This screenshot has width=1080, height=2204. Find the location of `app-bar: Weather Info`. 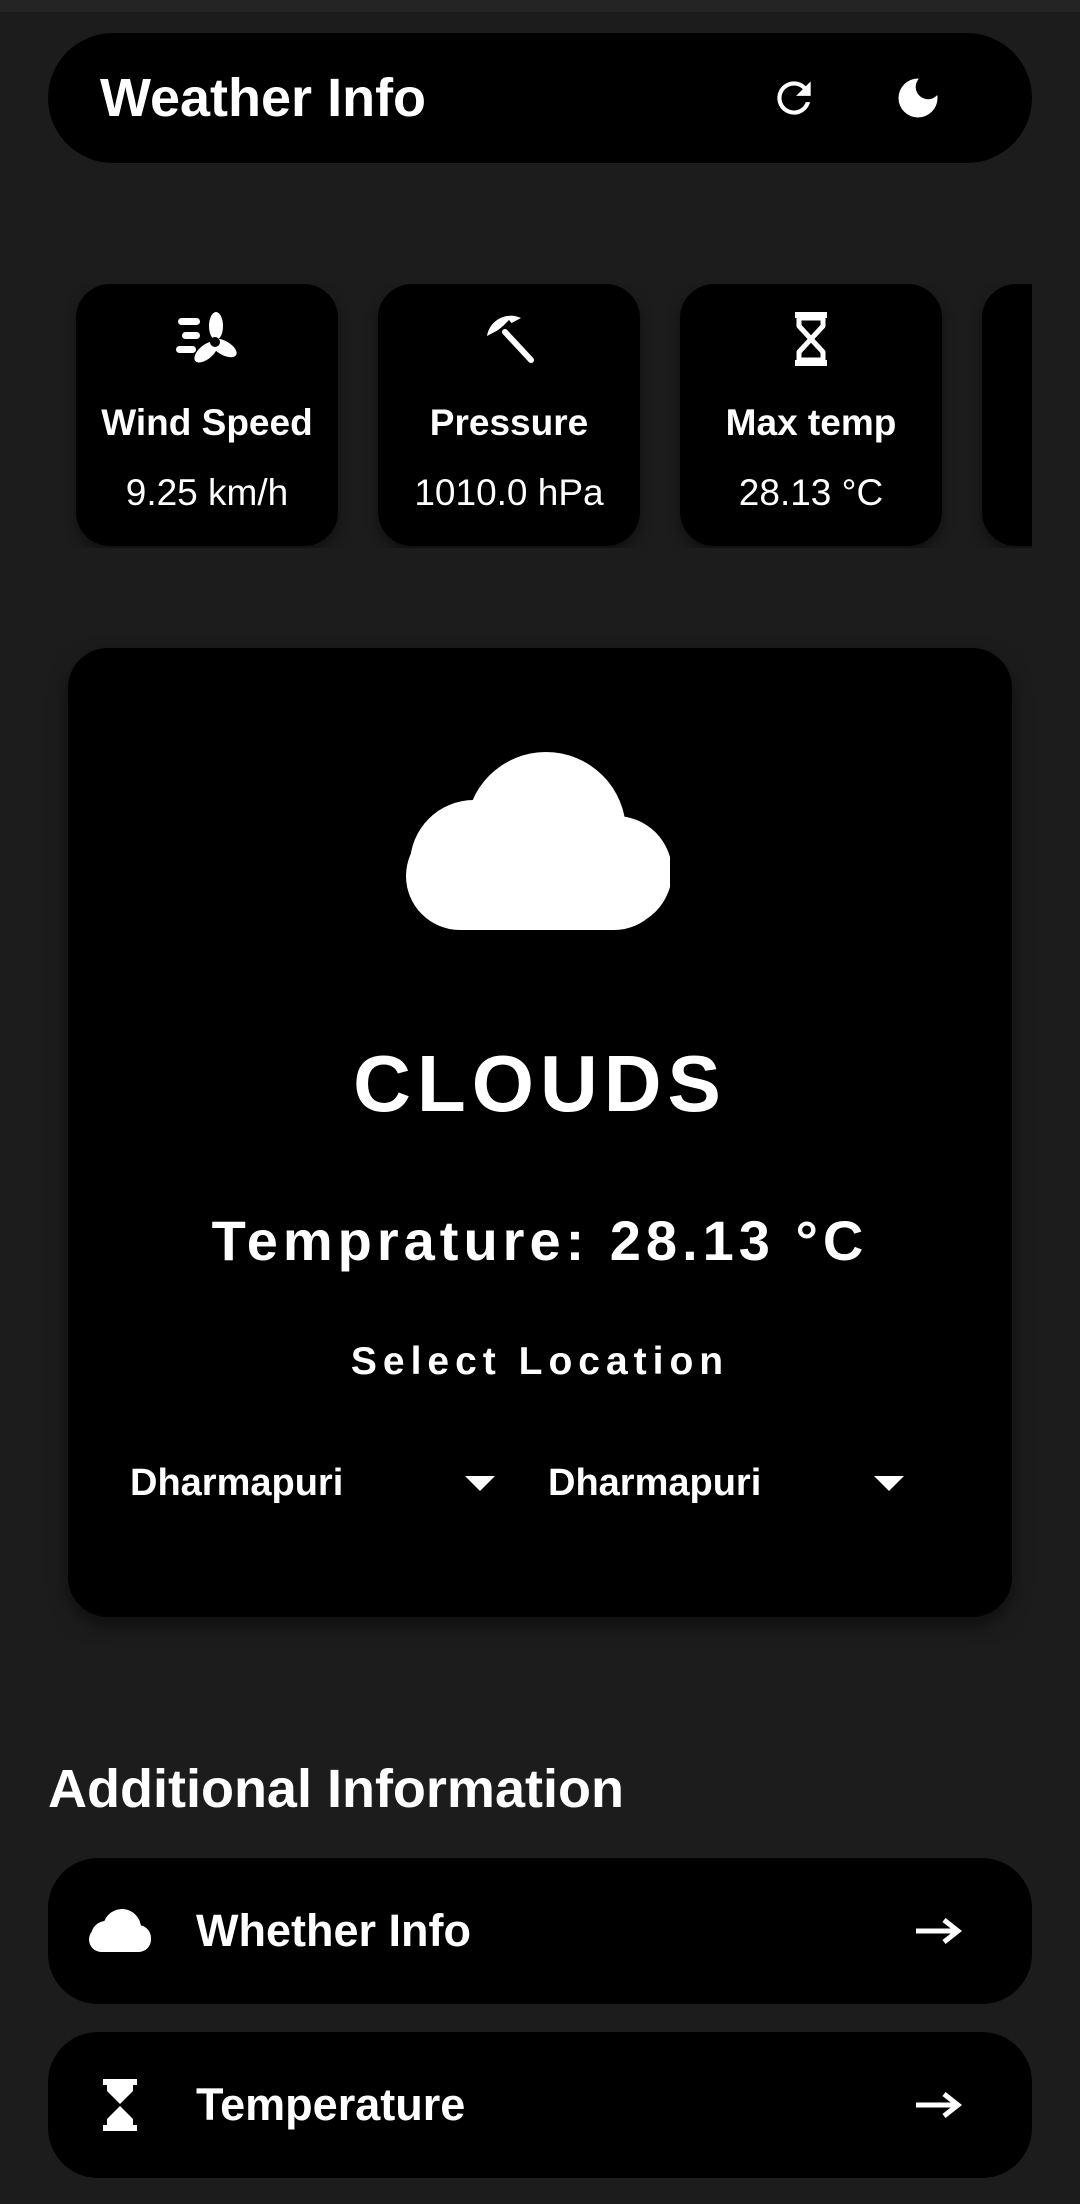

app-bar: Weather Info is located at coordinates (540, 98).